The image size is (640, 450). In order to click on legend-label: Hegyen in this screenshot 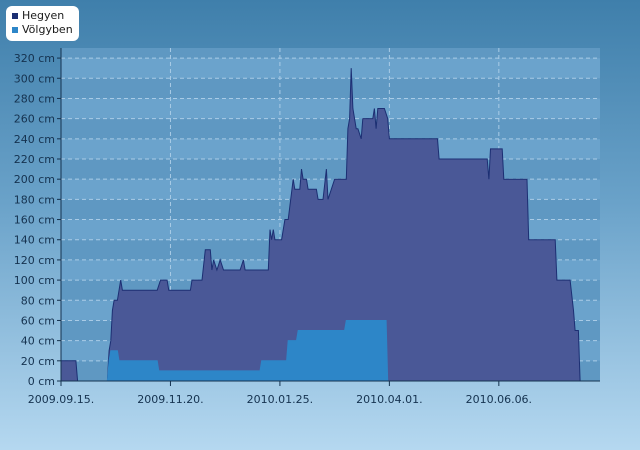, I will do `click(43, 15)`.